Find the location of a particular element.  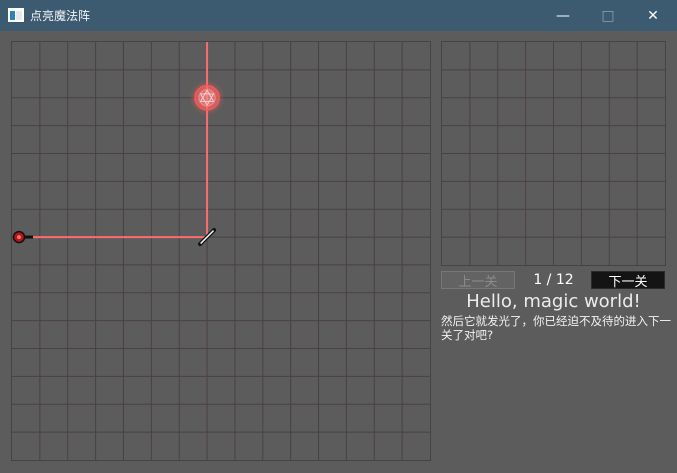

message-body: 然后它就发光了，你已经迫不及待的进入下一关了对吧? is located at coordinates (556, 328).